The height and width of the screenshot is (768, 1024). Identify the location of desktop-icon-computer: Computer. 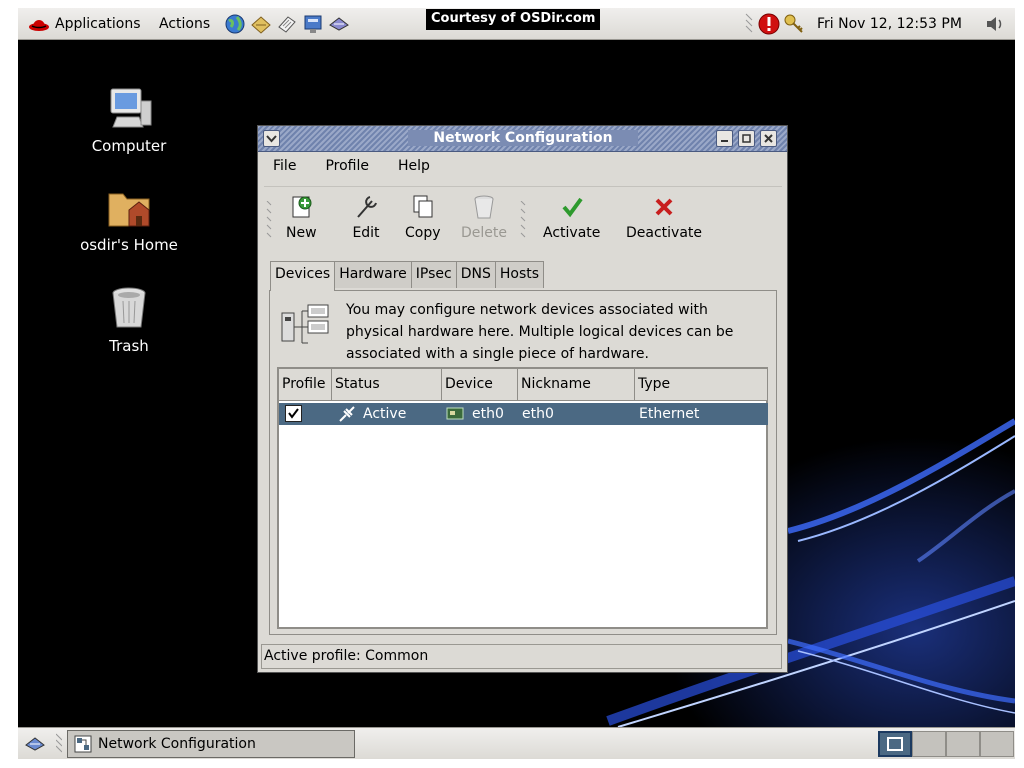
(129, 121).